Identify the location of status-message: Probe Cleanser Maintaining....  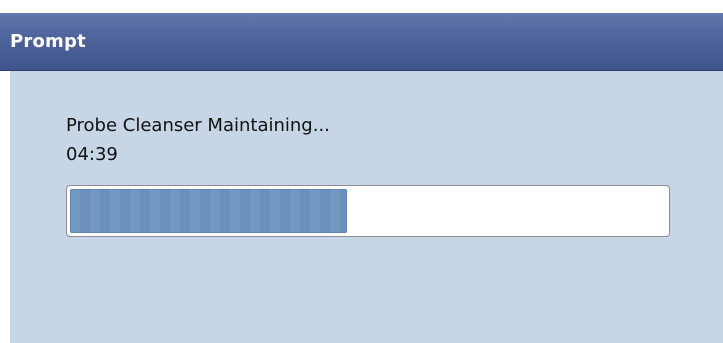
(198, 125).